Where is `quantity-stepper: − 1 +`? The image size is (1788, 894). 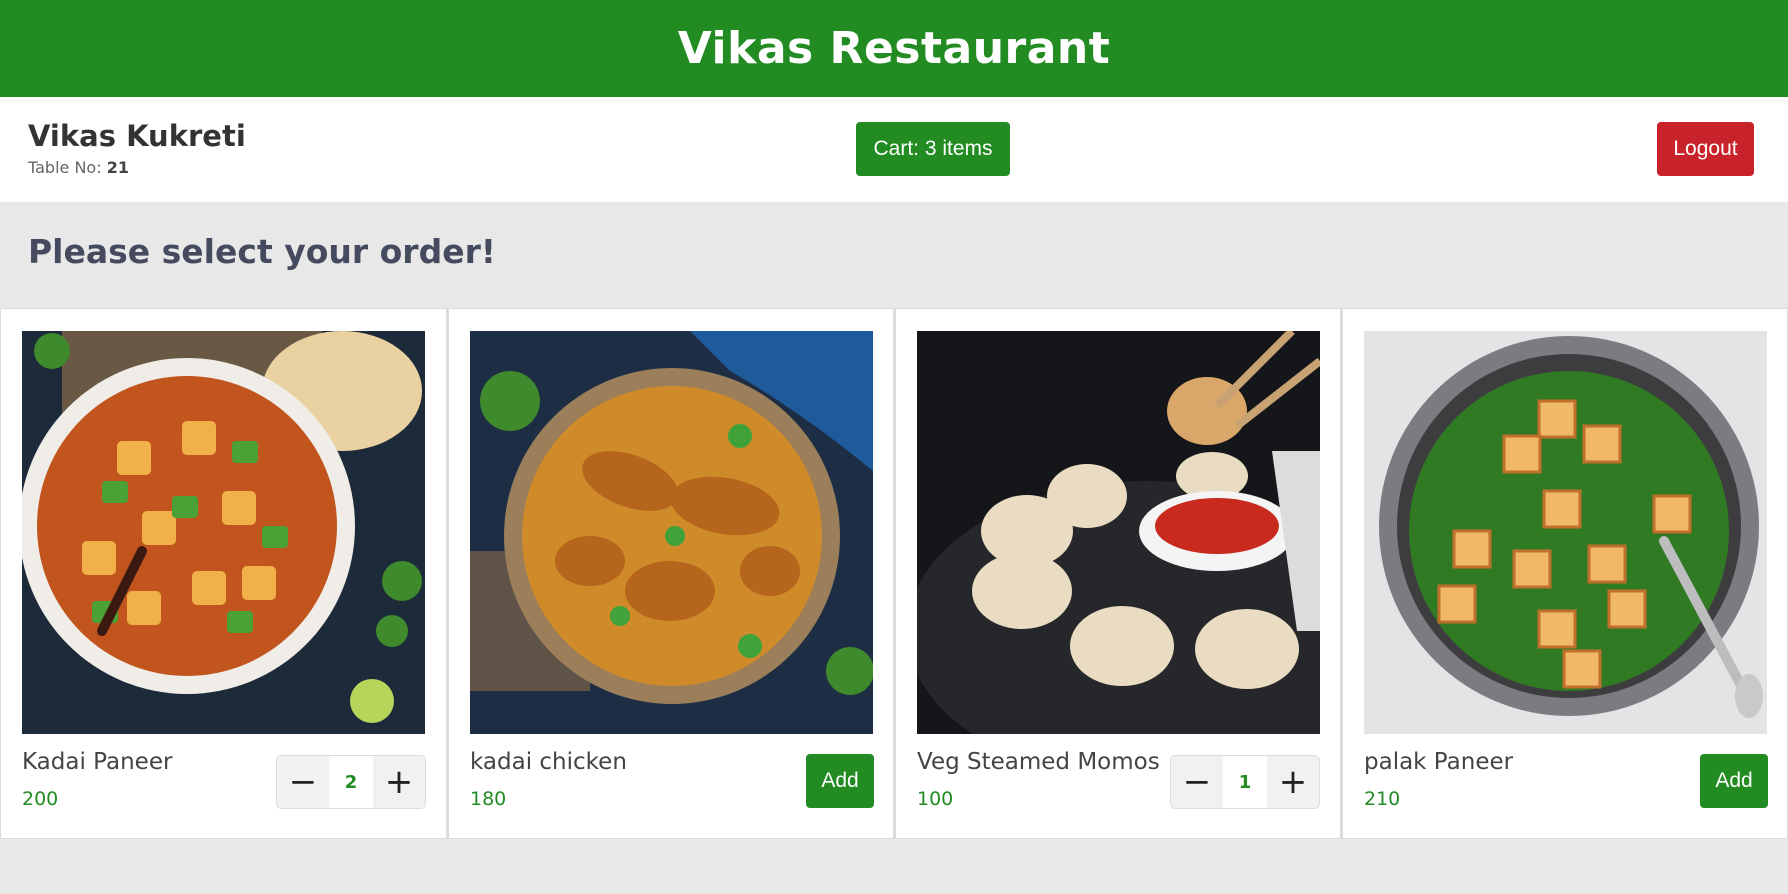
quantity-stepper: − 1 + is located at coordinates (1245, 782).